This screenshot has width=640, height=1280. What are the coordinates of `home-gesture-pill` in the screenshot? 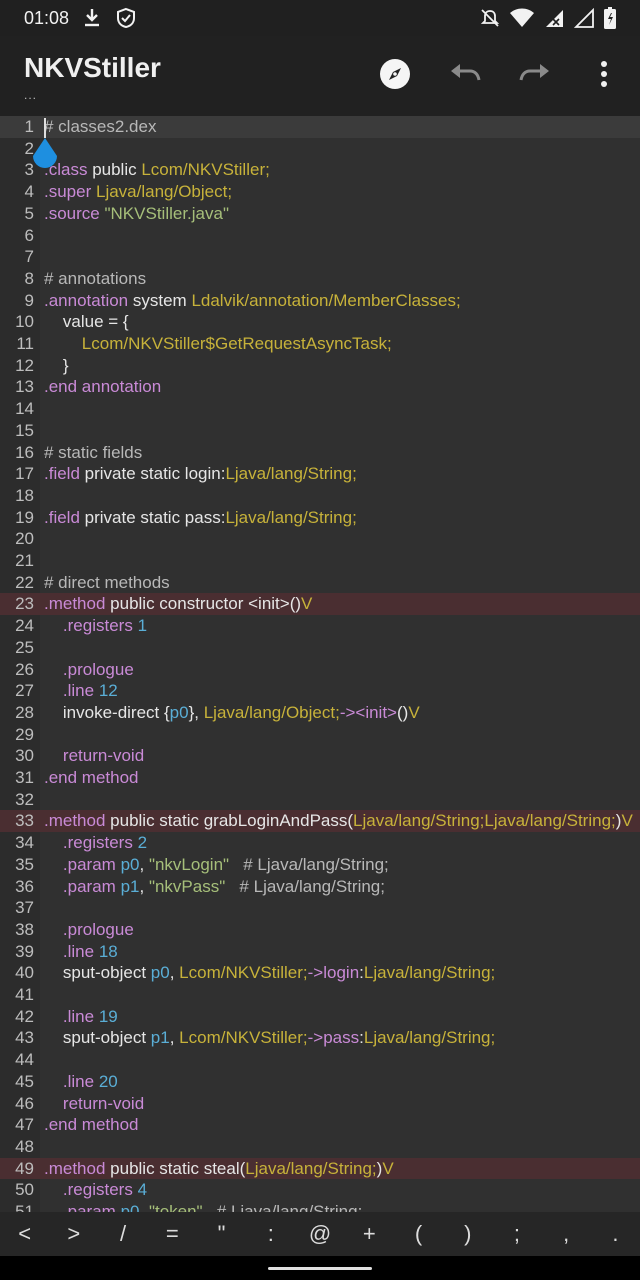 It's located at (320, 1268).